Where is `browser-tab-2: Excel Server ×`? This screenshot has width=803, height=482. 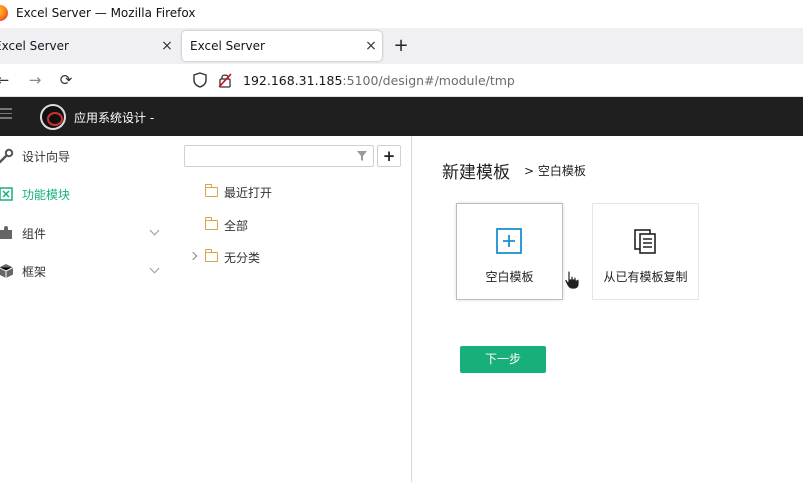
browser-tab-2: Excel Server × is located at coordinates (282, 46).